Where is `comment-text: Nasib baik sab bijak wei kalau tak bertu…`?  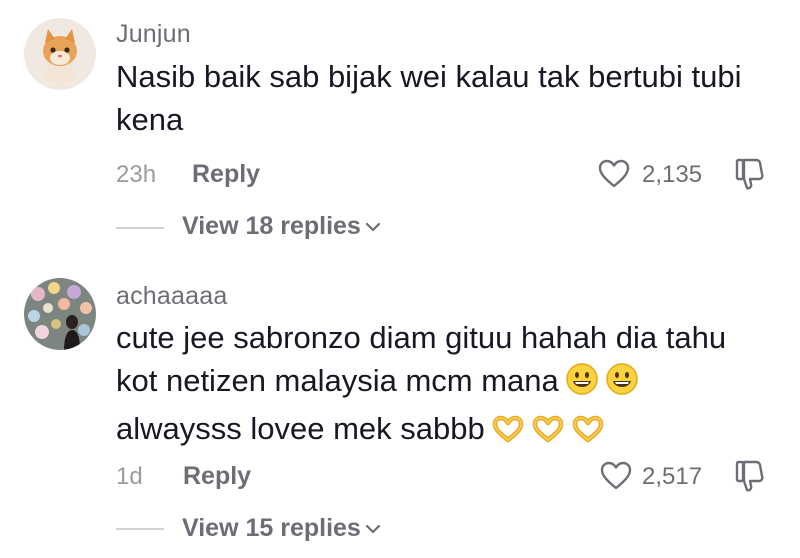 comment-text: Nasib baik sab bijak wei kalau tak bertu… is located at coordinates (446, 98).